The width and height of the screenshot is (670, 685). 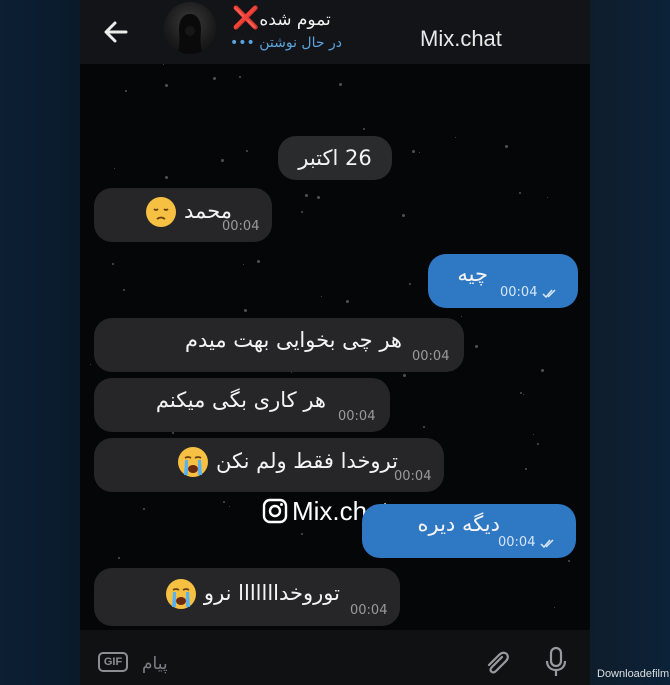 I want to click on message-bubble-incoming: هر چی بخوایی بهت میدم 00:04, so click(x=279, y=345).